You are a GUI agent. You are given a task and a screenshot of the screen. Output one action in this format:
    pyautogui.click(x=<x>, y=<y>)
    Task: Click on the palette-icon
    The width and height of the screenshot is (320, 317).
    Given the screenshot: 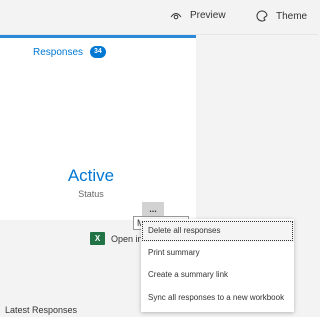 What is the action you would take?
    pyautogui.click(x=262, y=16)
    